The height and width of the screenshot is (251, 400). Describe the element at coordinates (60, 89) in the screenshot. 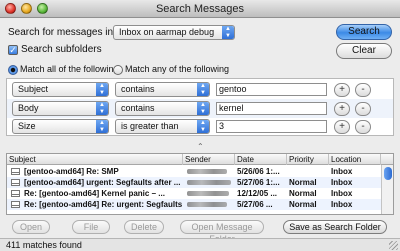

I see `criteria-field-select: Subject ▲ ▼` at that location.